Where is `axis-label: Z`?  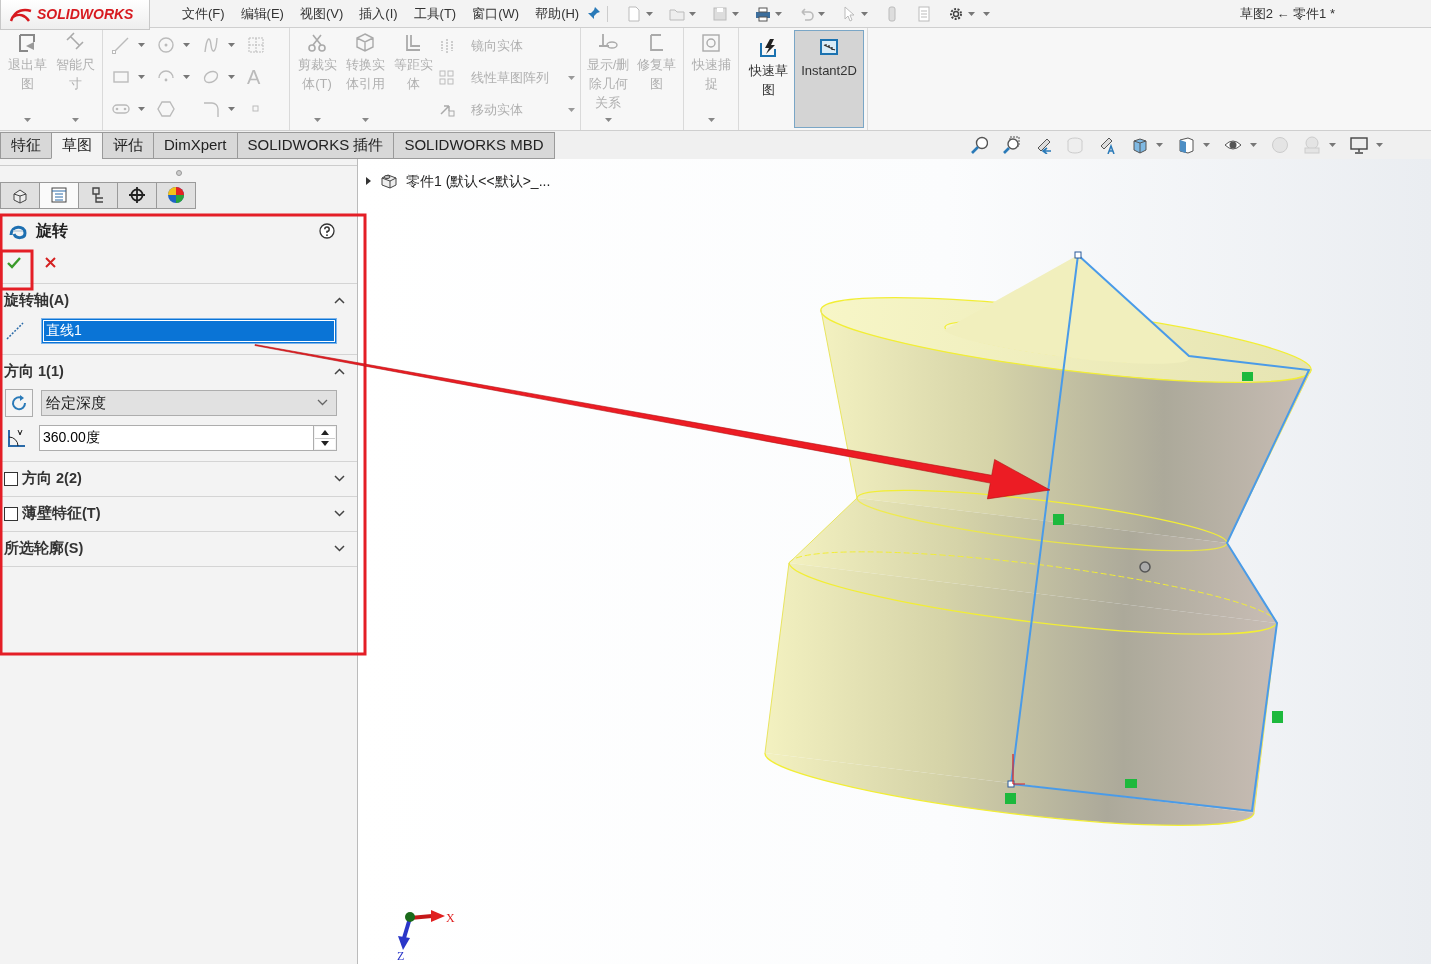
axis-label: Z is located at coordinates (401, 955).